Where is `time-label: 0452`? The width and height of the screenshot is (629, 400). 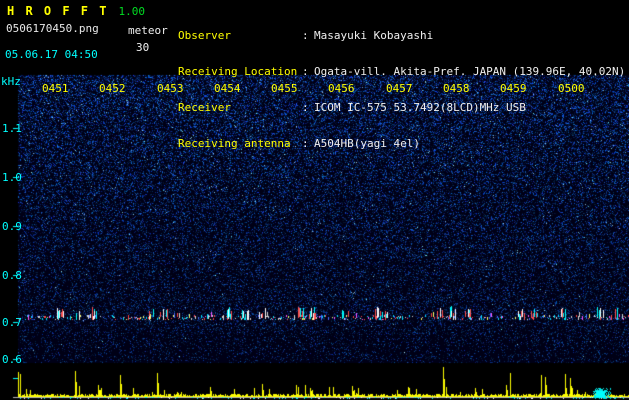
time-label: 0452 is located at coordinates (112, 88).